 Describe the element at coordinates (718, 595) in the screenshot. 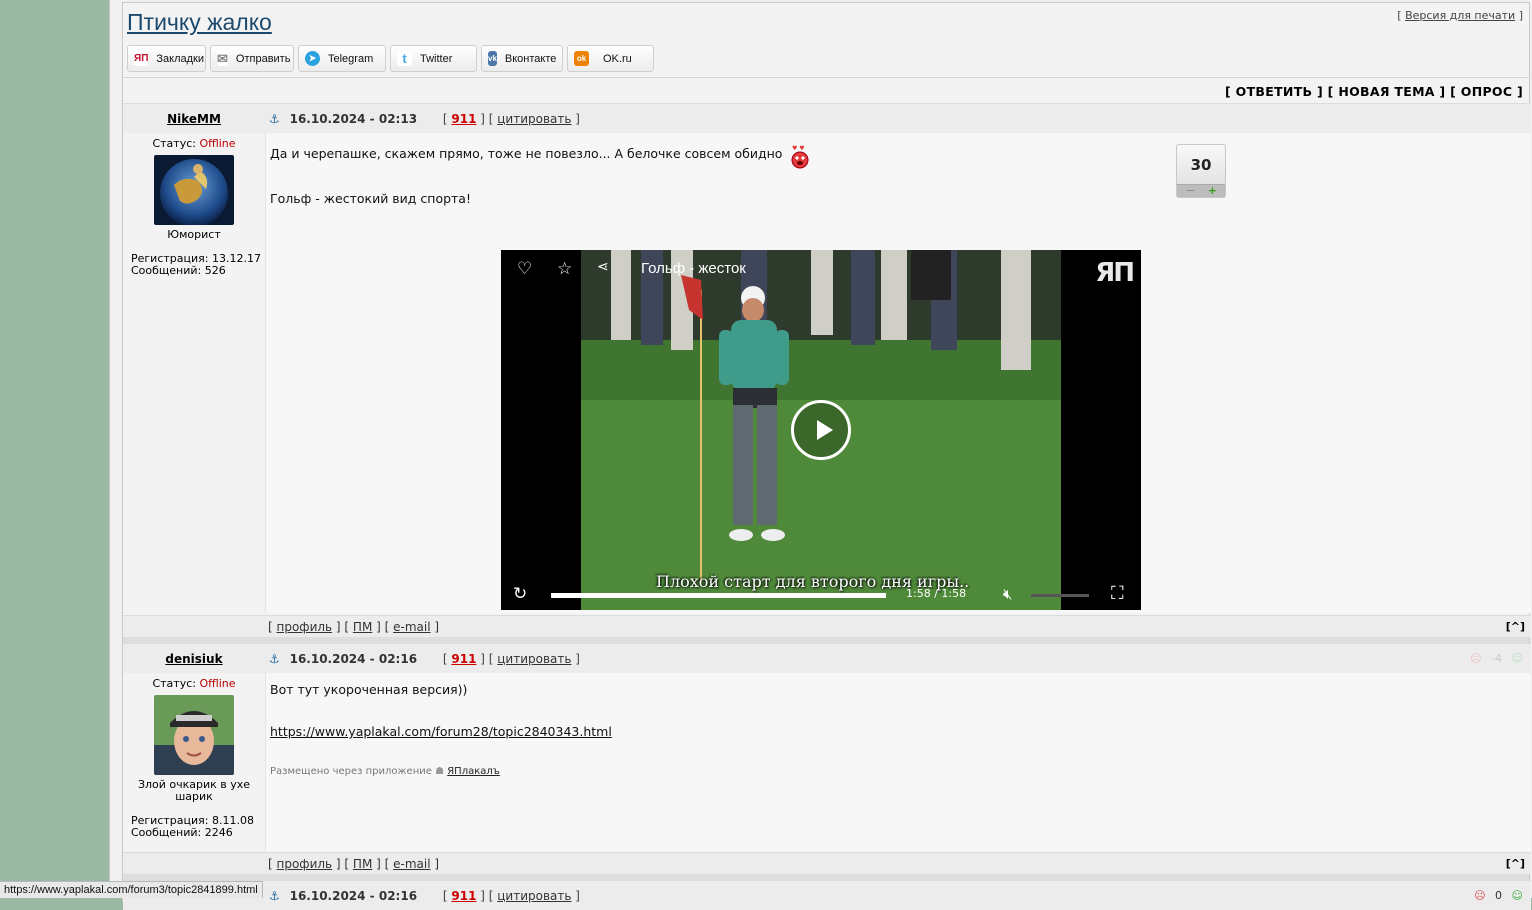

I see `video-progress-bar` at that location.